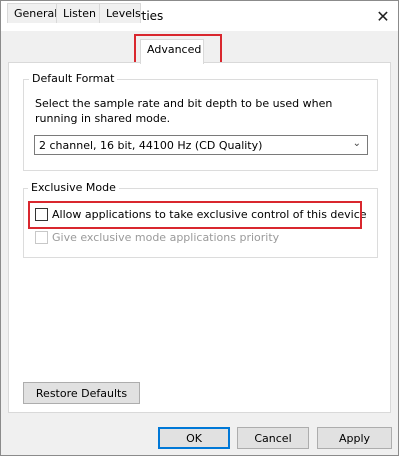 Image resolution: width=399 pixels, height=456 pixels. I want to click on ok-button: OK, so click(194, 438).